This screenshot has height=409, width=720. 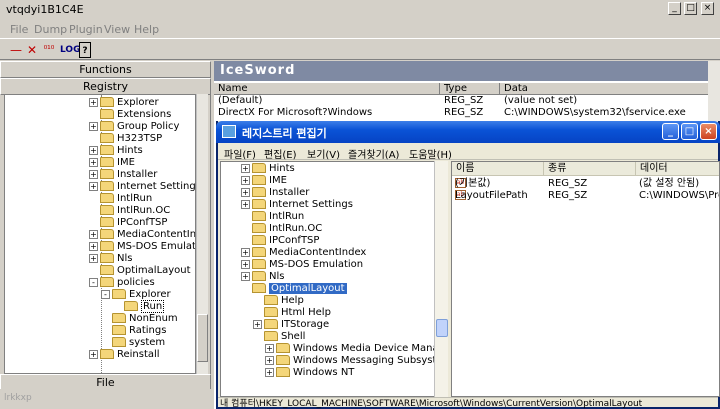 I want to click on regedit-menu-view: 보기(V), so click(x=323, y=153).